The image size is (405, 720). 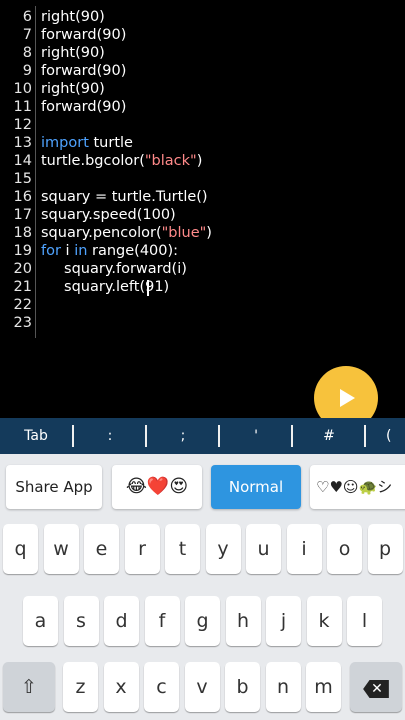 I want to click on key-s: s, so click(x=81, y=621).